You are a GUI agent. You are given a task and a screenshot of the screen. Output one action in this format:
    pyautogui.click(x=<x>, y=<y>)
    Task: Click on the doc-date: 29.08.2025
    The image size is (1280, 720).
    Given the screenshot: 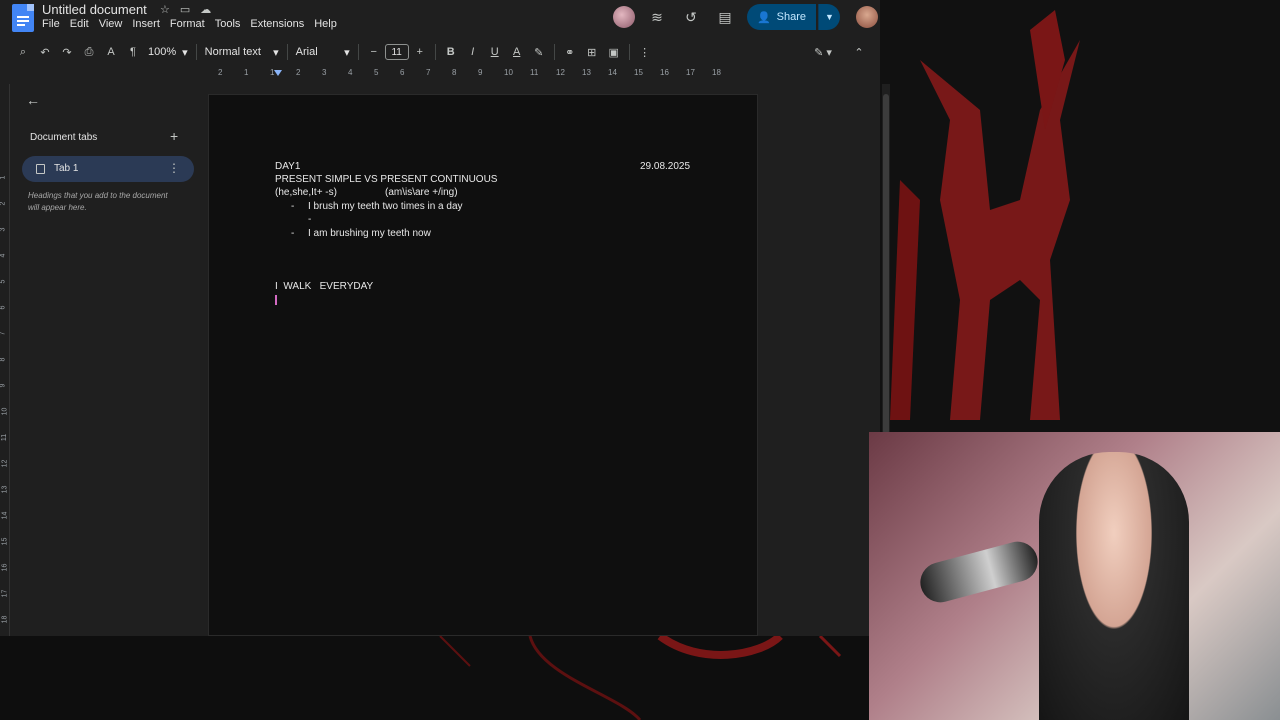 What is the action you would take?
    pyautogui.click(x=665, y=166)
    